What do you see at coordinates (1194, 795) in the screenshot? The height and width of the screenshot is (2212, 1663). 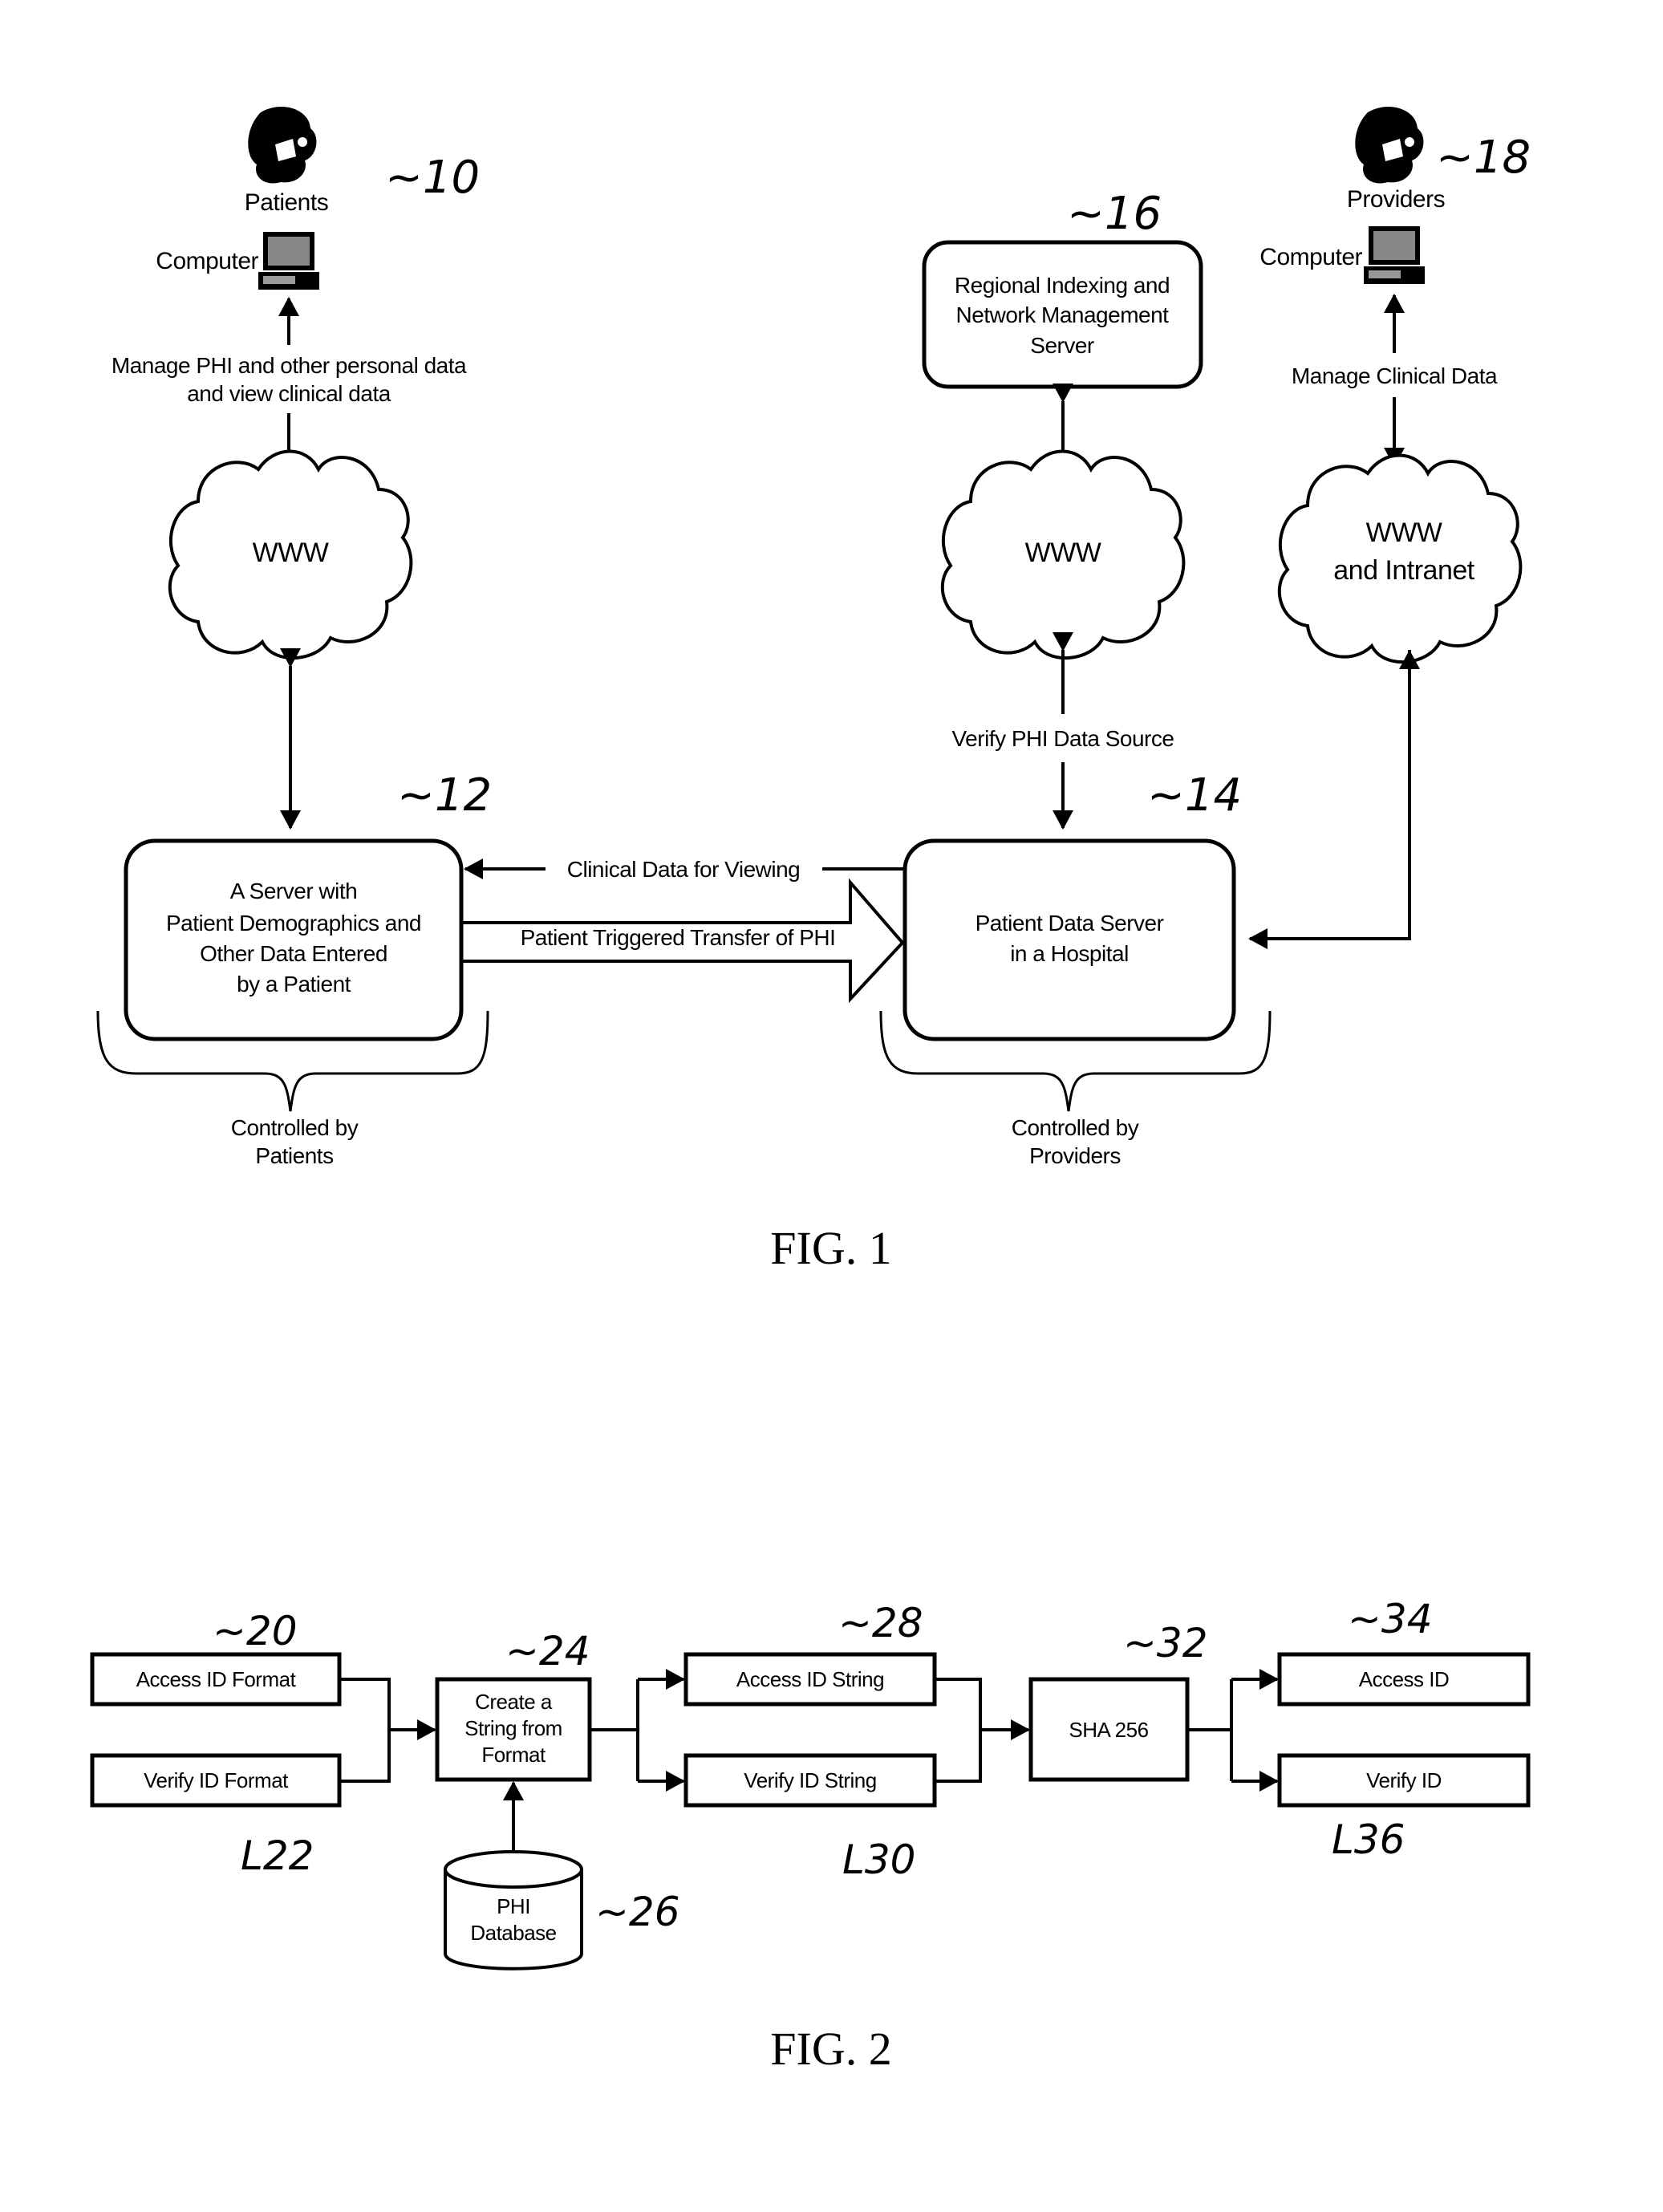 I see `ref-14: ~14` at bounding box center [1194, 795].